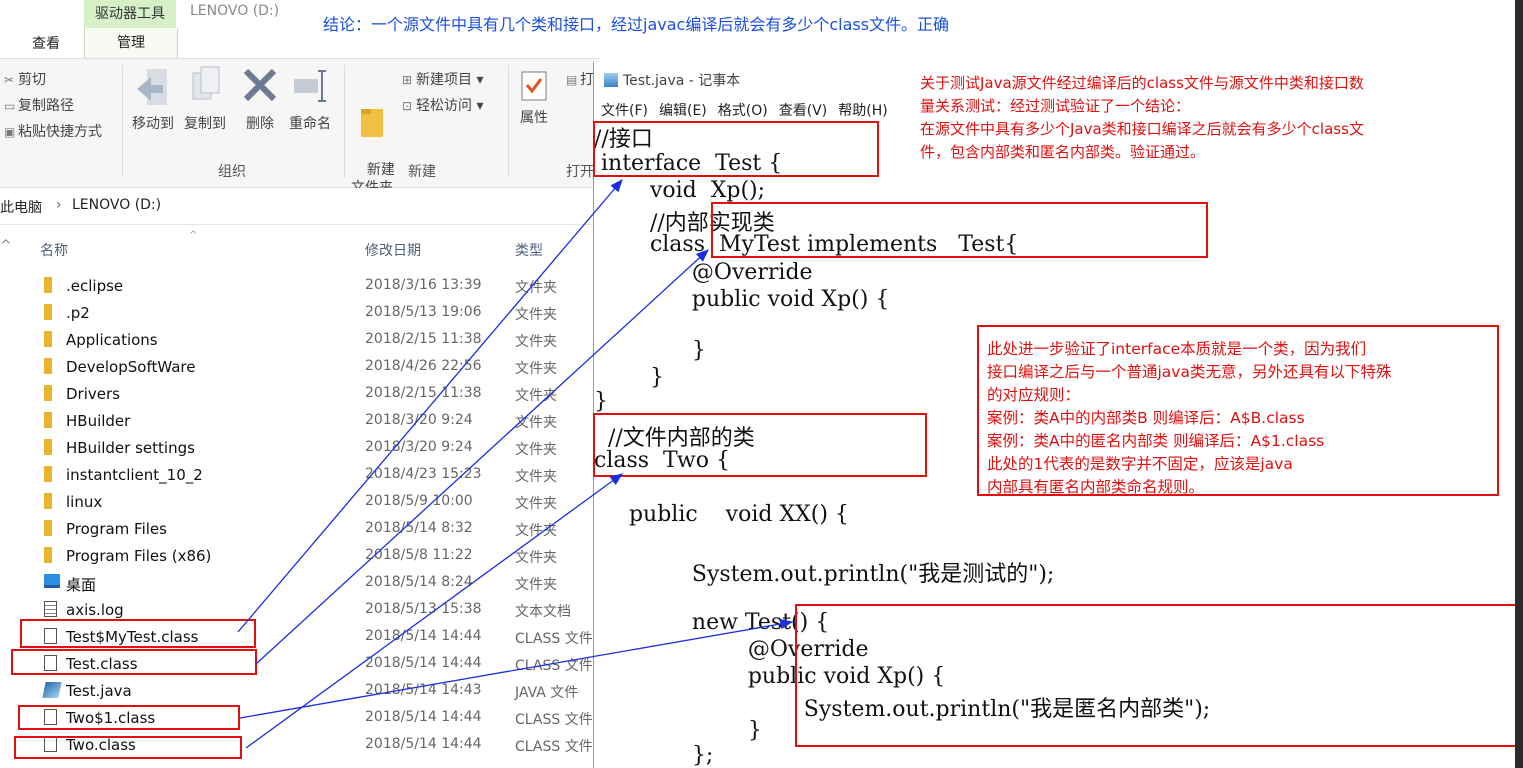 This screenshot has height=768, width=1523. What do you see at coordinates (434, 611) in the screenshot?
I see `arrow-two-to-class-two` at bounding box center [434, 611].